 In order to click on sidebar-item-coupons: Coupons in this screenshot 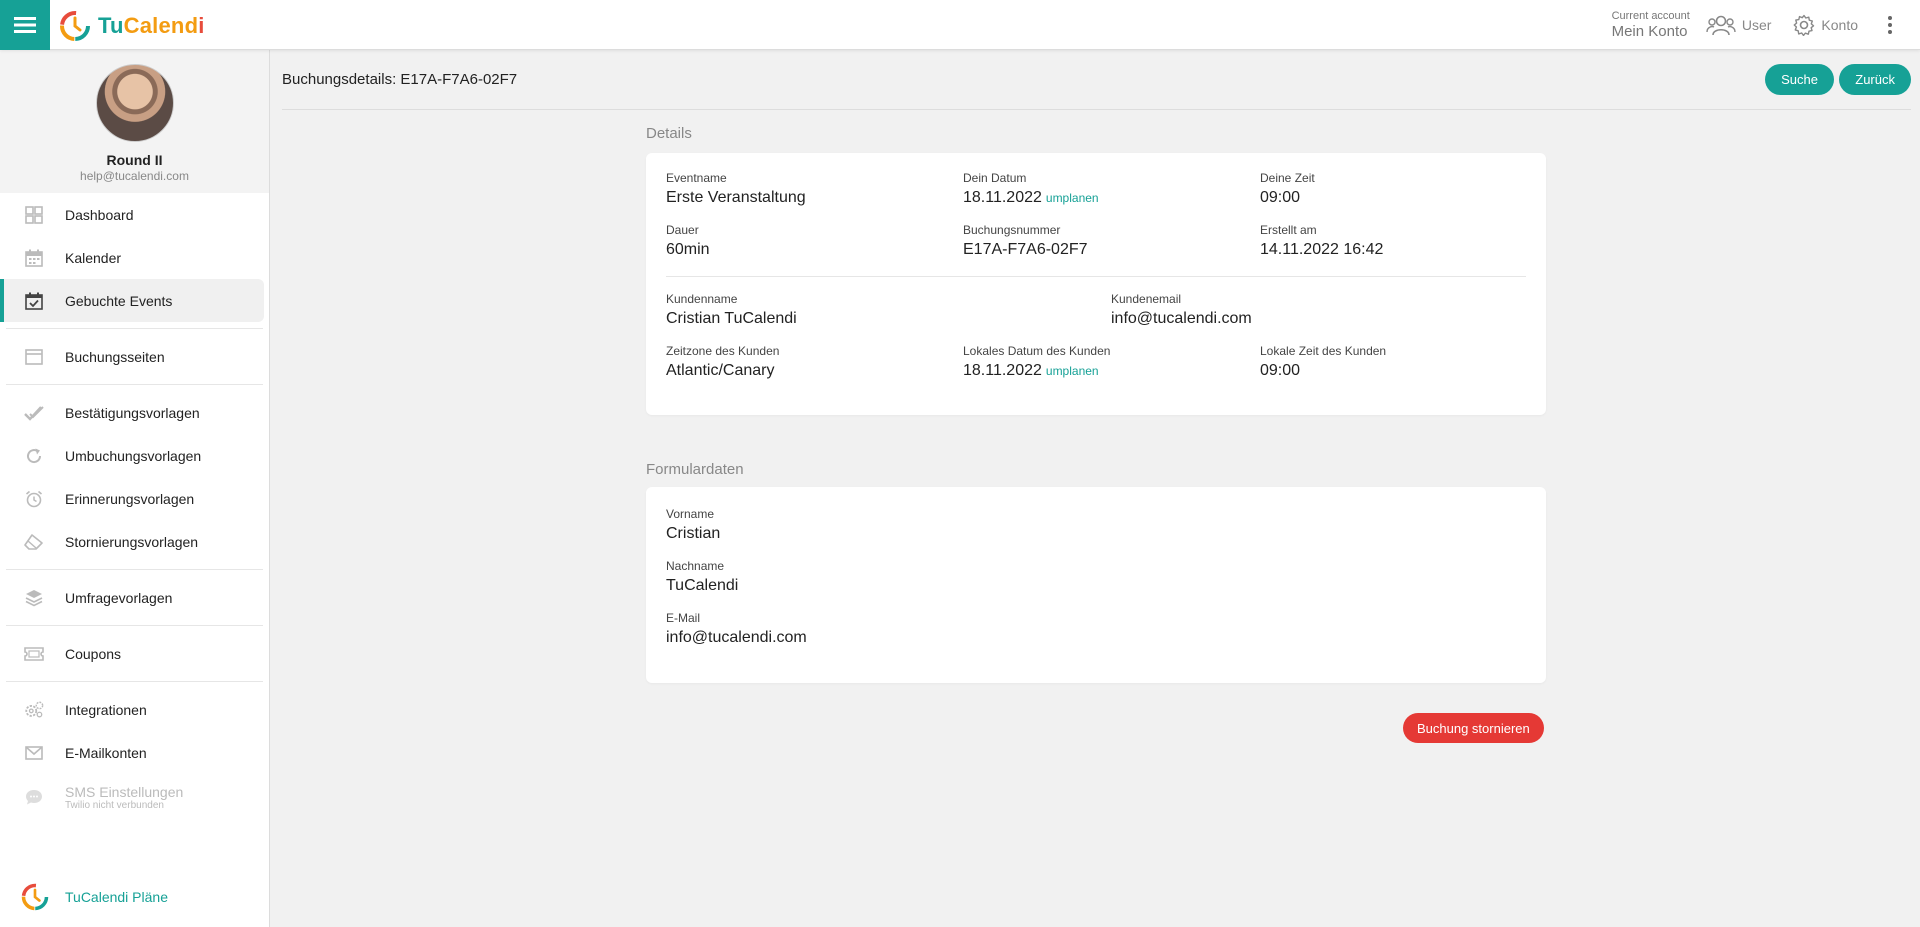, I will do `click(134, 653)`.